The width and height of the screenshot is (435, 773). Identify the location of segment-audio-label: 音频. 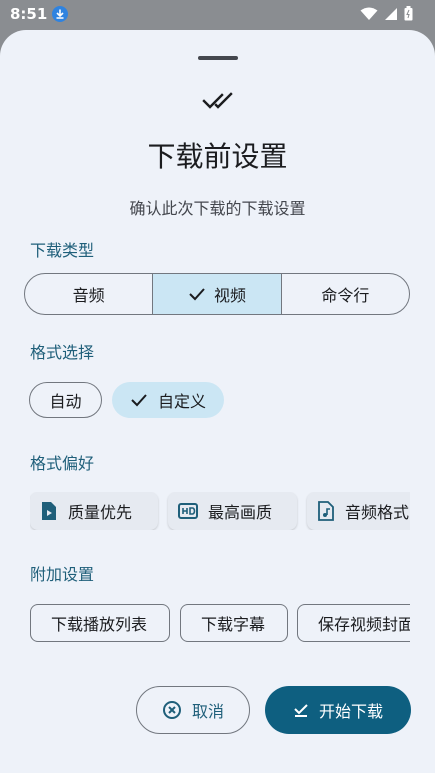
(88, 295).